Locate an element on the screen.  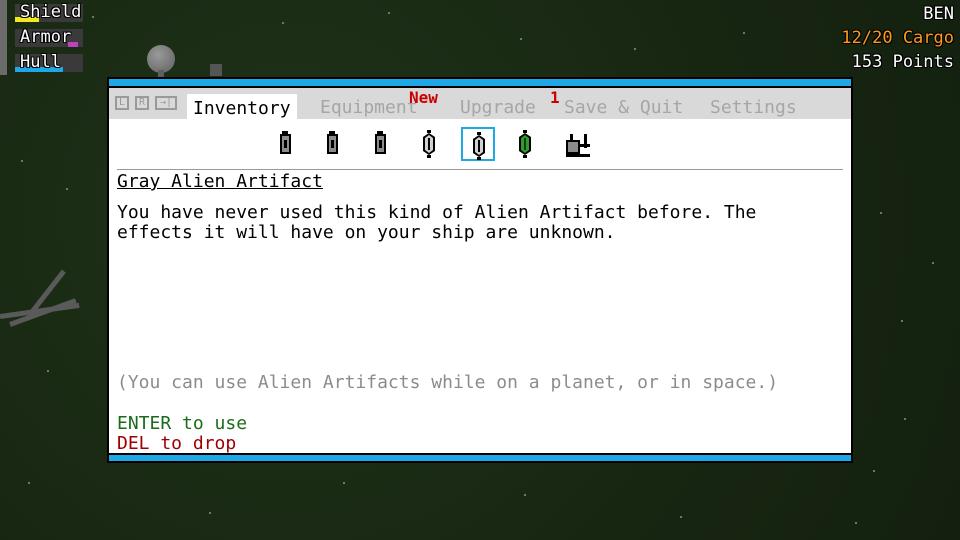
upgrade-count-badge: 1 is located at coordinates (555, 97).